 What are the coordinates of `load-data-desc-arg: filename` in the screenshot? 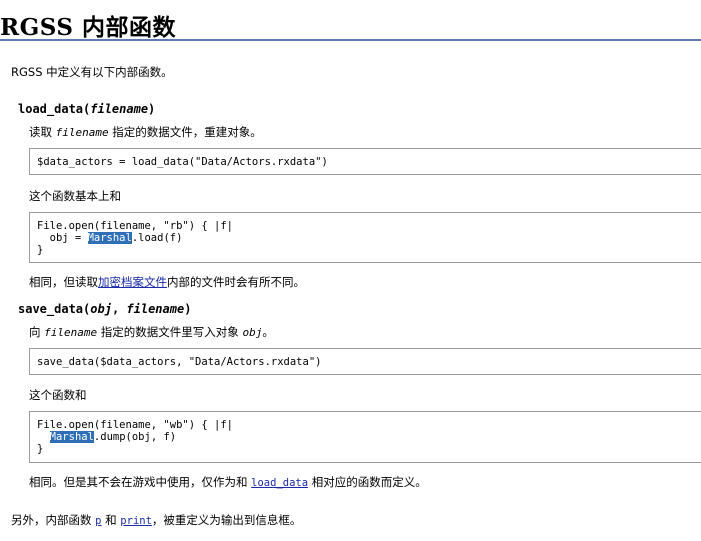 It's located at (82, 132).